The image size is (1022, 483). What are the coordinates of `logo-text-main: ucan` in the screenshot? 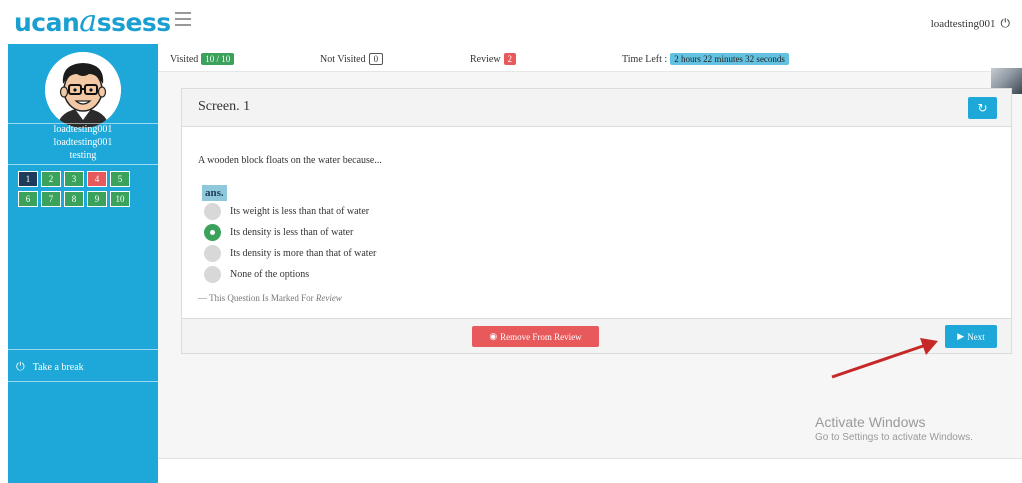 It's located at (47, 22).